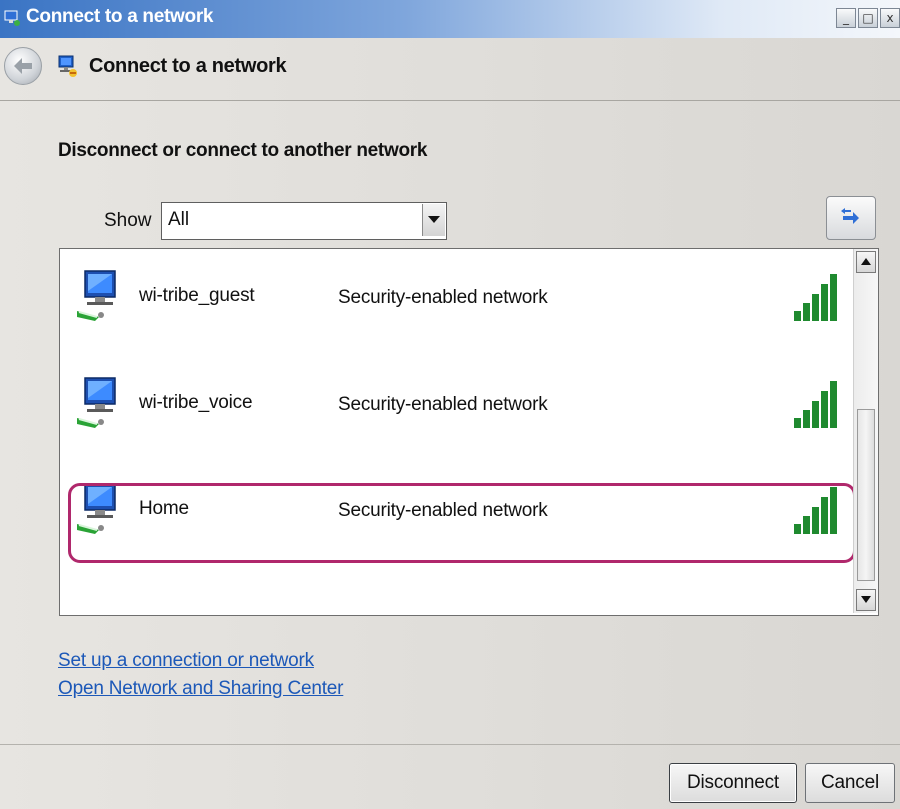  I want to click on list-scrollbar, so click(865, 431).